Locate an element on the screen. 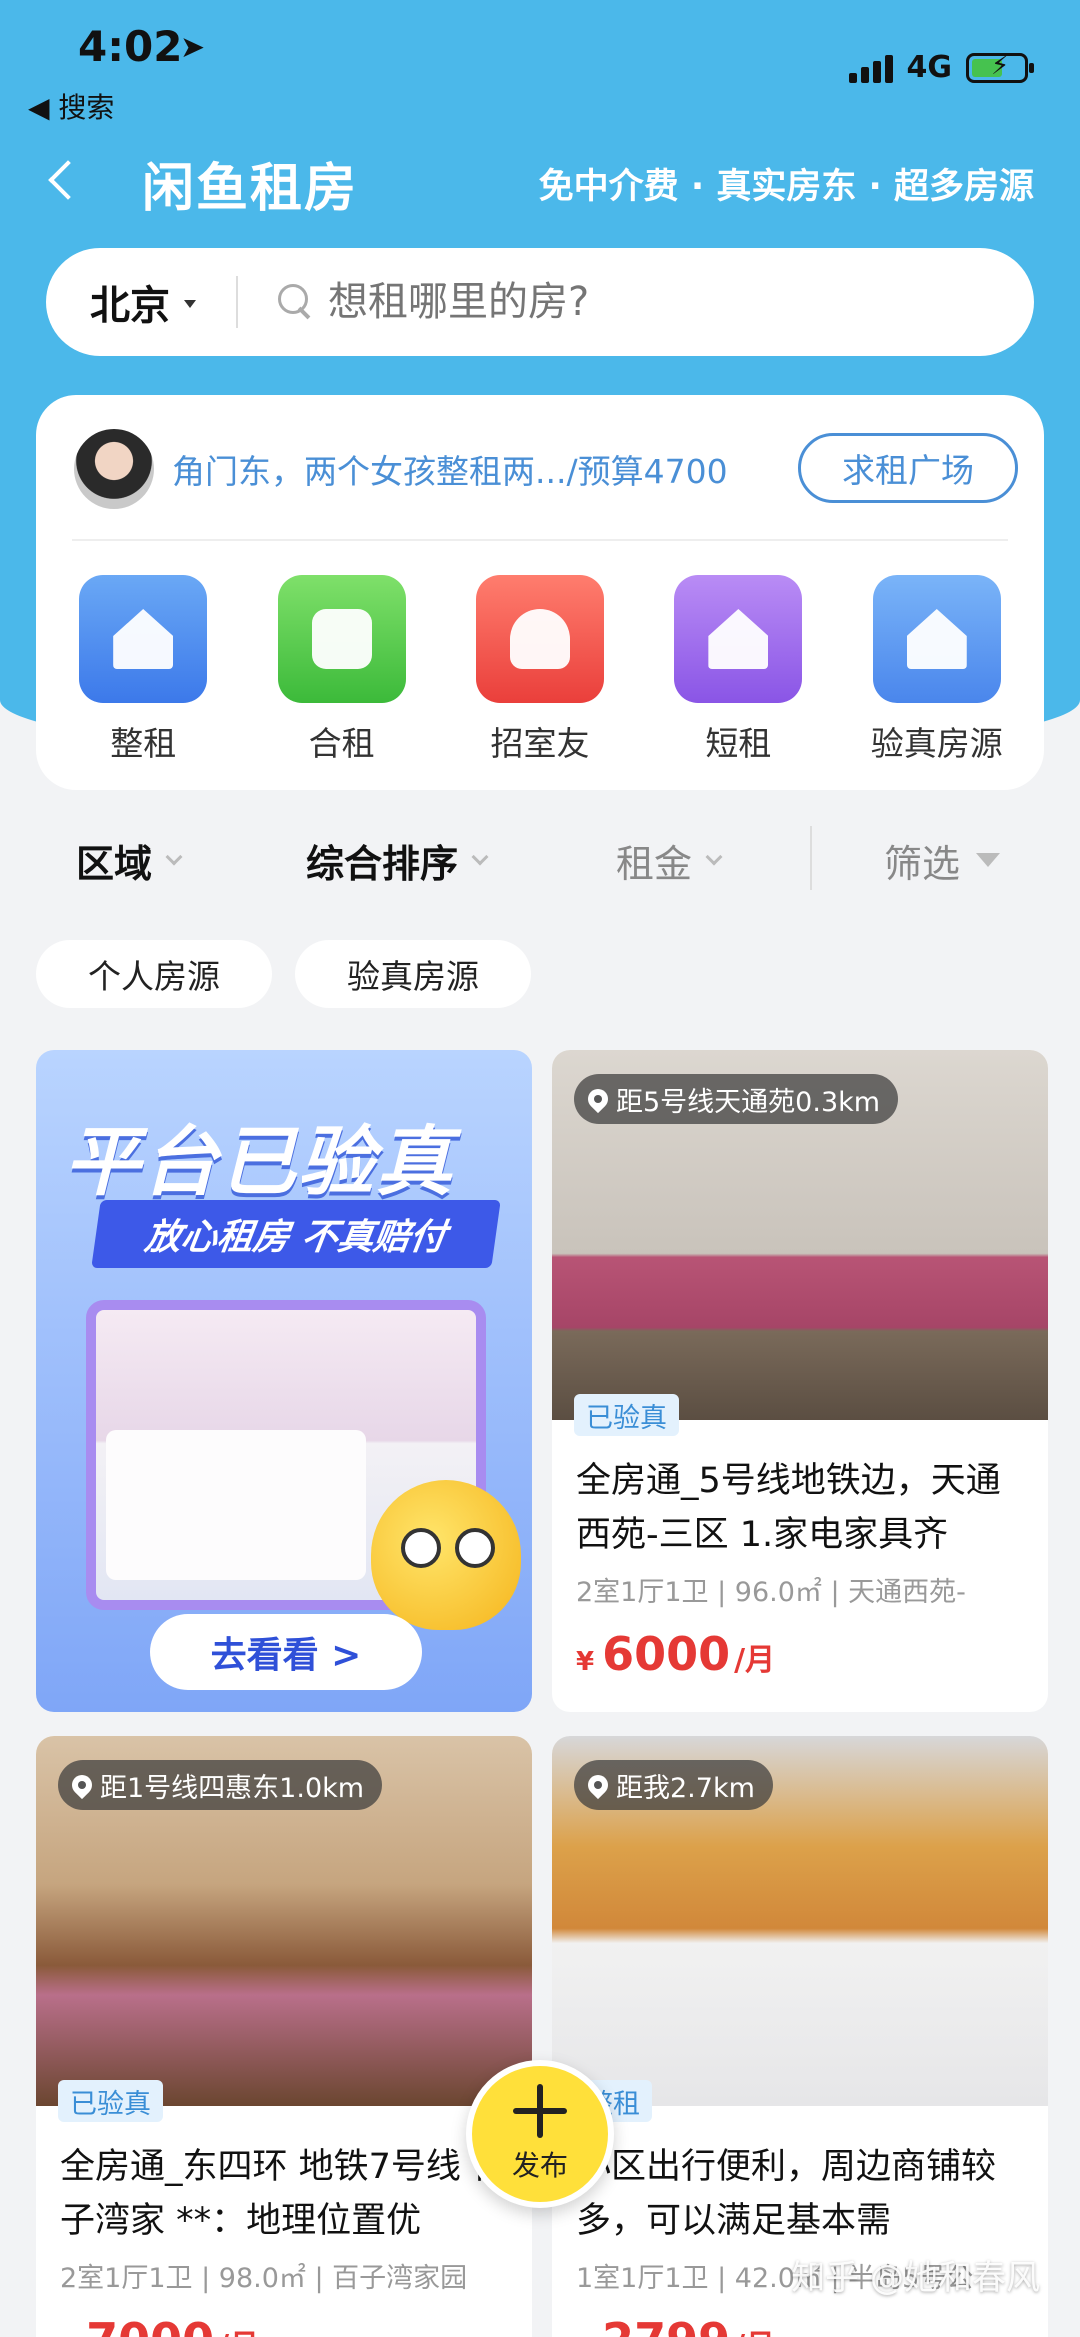 The width and height of the screenshot is (1080, 2337). back-to-search-link: ◀ 搜索 is located at coordinates (71, 106).